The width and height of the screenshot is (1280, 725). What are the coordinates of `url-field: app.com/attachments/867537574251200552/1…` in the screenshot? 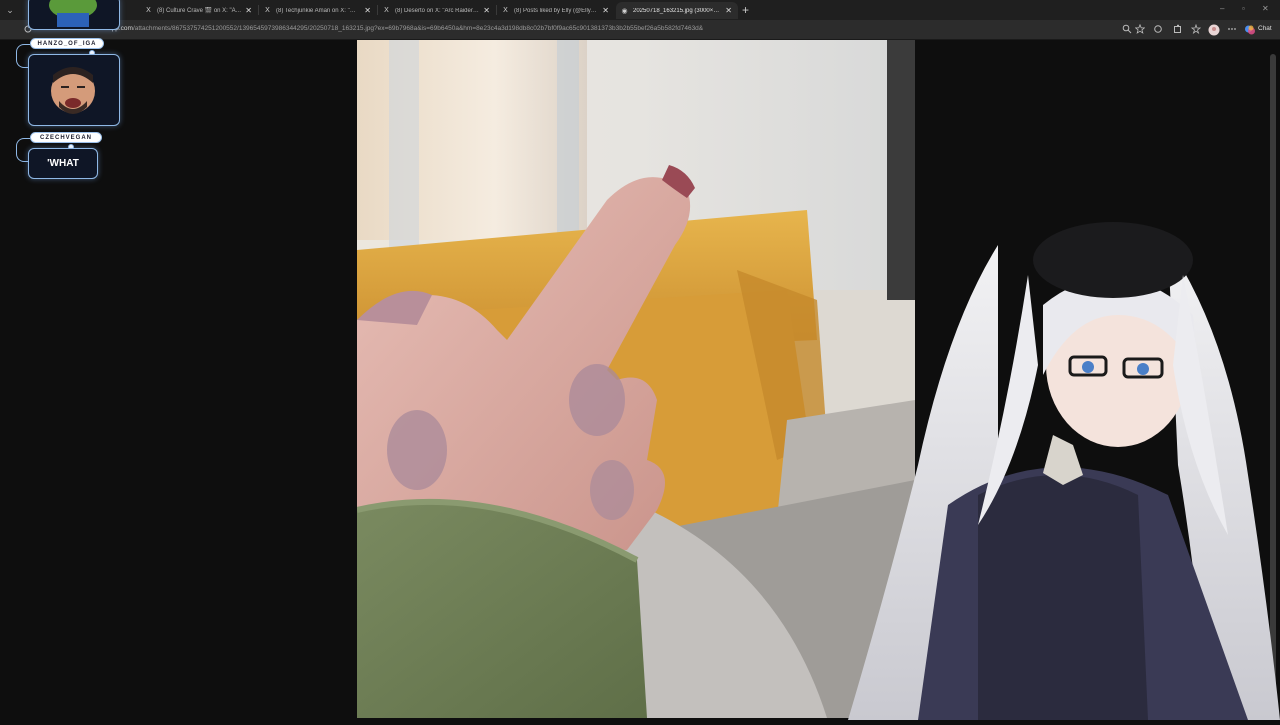 It's located at (405, 28).